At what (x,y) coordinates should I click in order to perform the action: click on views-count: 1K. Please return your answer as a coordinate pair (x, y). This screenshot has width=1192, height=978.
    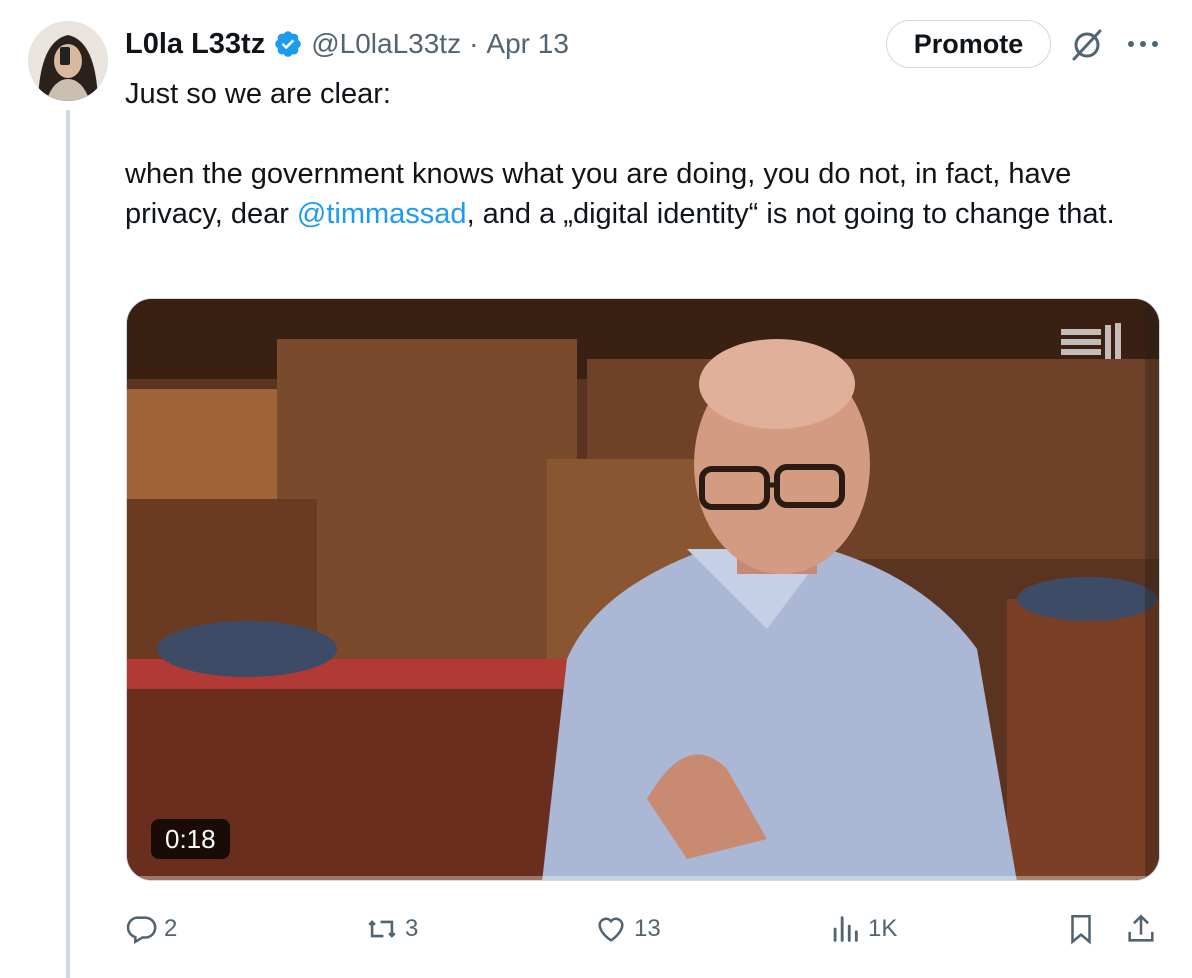
    Looking at the image, I should click on (883, 928).